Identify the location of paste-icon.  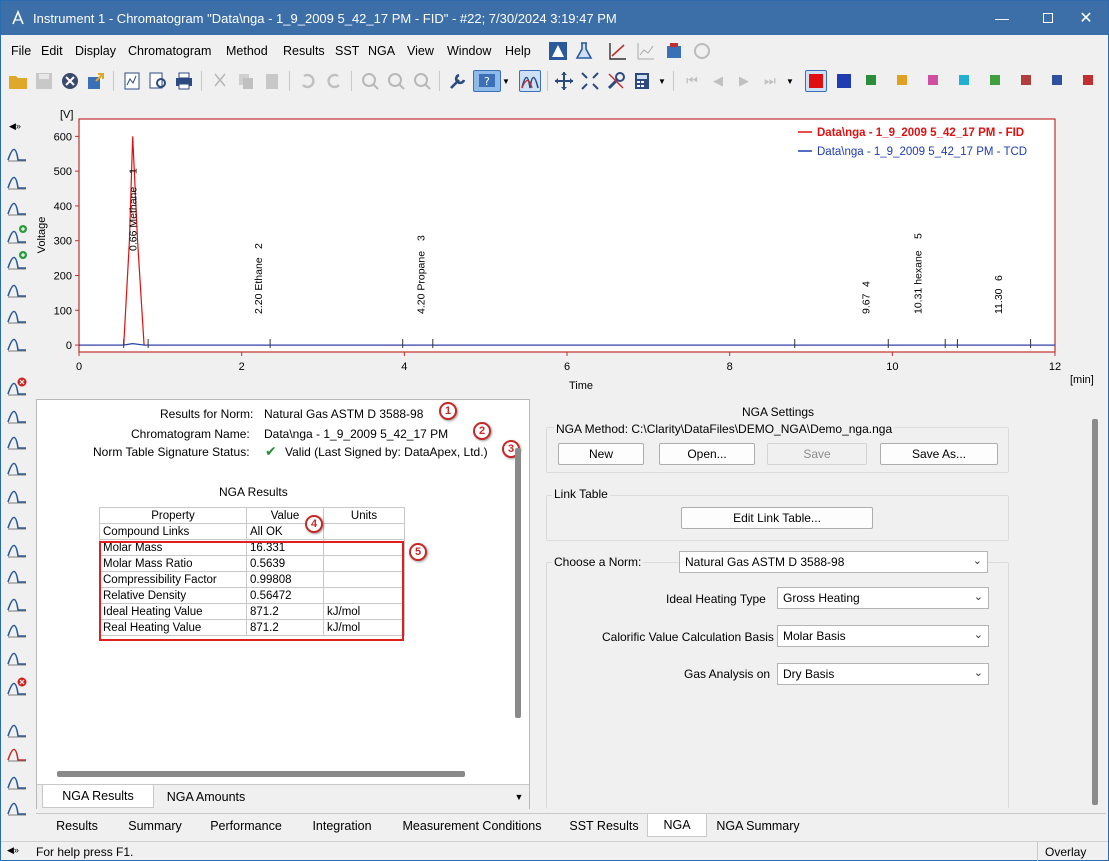
(272, 81).